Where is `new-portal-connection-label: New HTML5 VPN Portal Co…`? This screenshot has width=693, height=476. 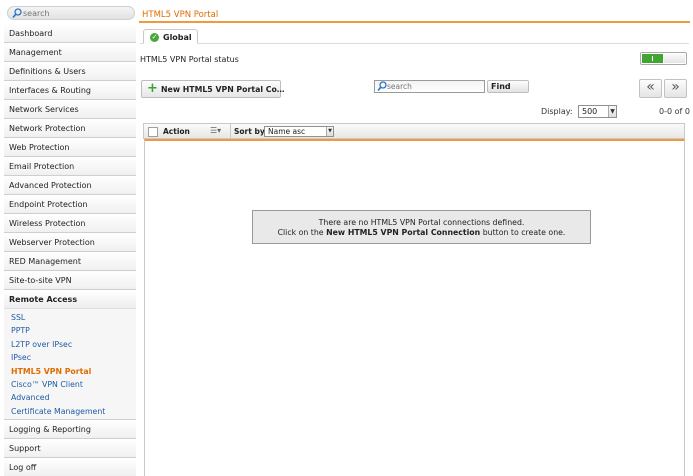
new-portal-connection-label: New HTML5 VPN Portal Co… is located at coordinates (223, 89).